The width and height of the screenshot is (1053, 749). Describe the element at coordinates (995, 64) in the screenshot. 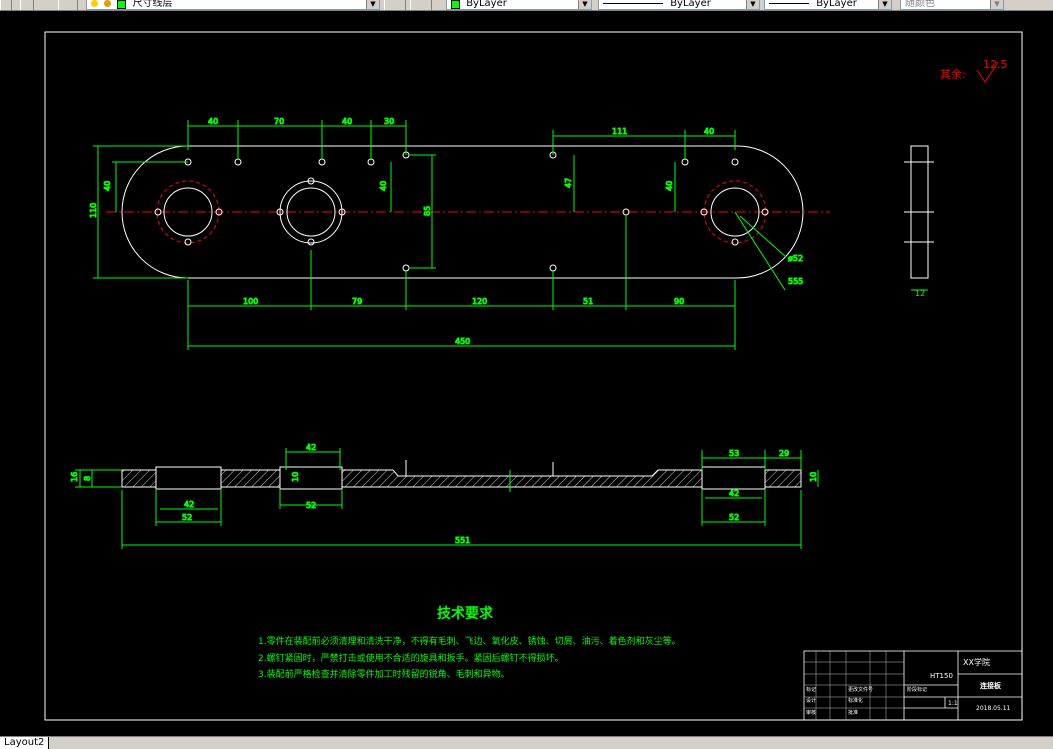

I see `roughness-value: 12.5` at that location.